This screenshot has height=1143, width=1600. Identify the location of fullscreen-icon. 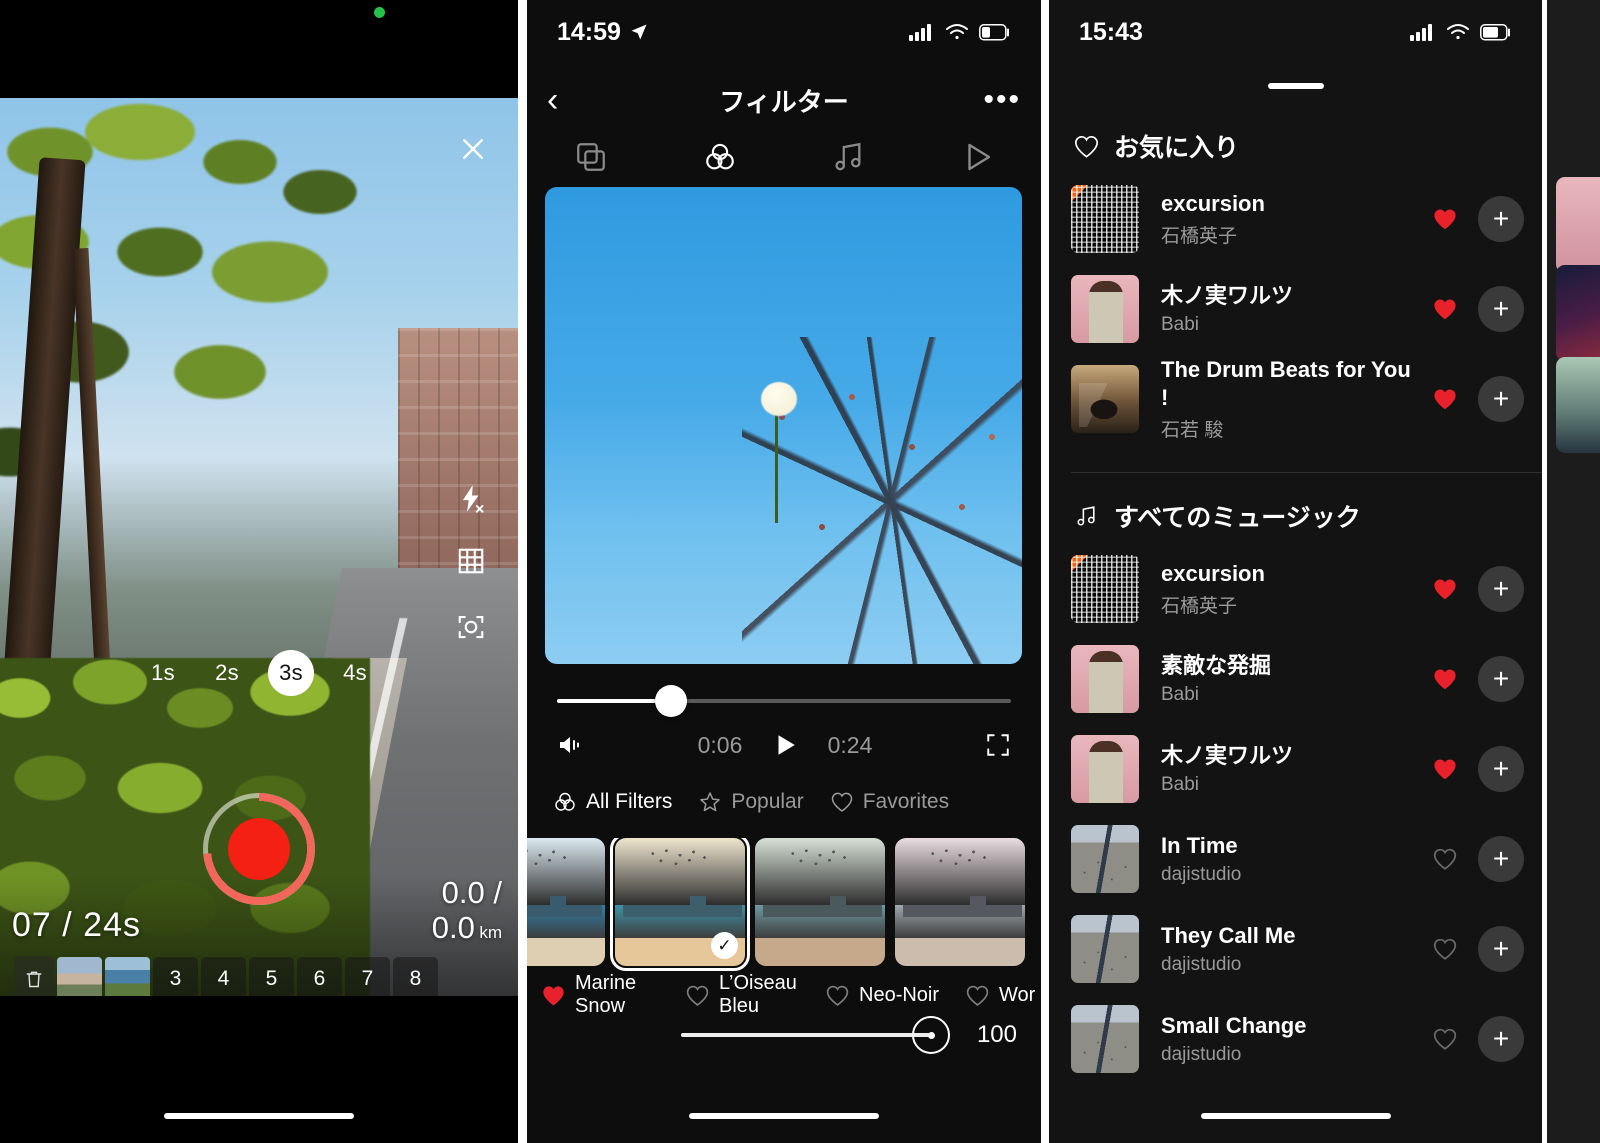
(998, 745).